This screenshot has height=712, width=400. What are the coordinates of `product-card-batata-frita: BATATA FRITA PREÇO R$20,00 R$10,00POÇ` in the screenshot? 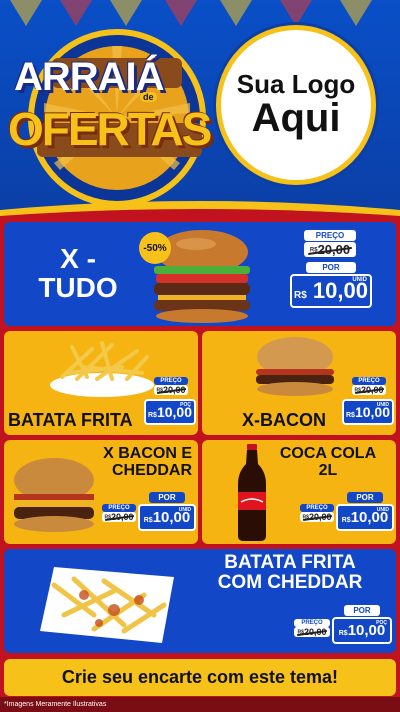 It's located at (101, 383).